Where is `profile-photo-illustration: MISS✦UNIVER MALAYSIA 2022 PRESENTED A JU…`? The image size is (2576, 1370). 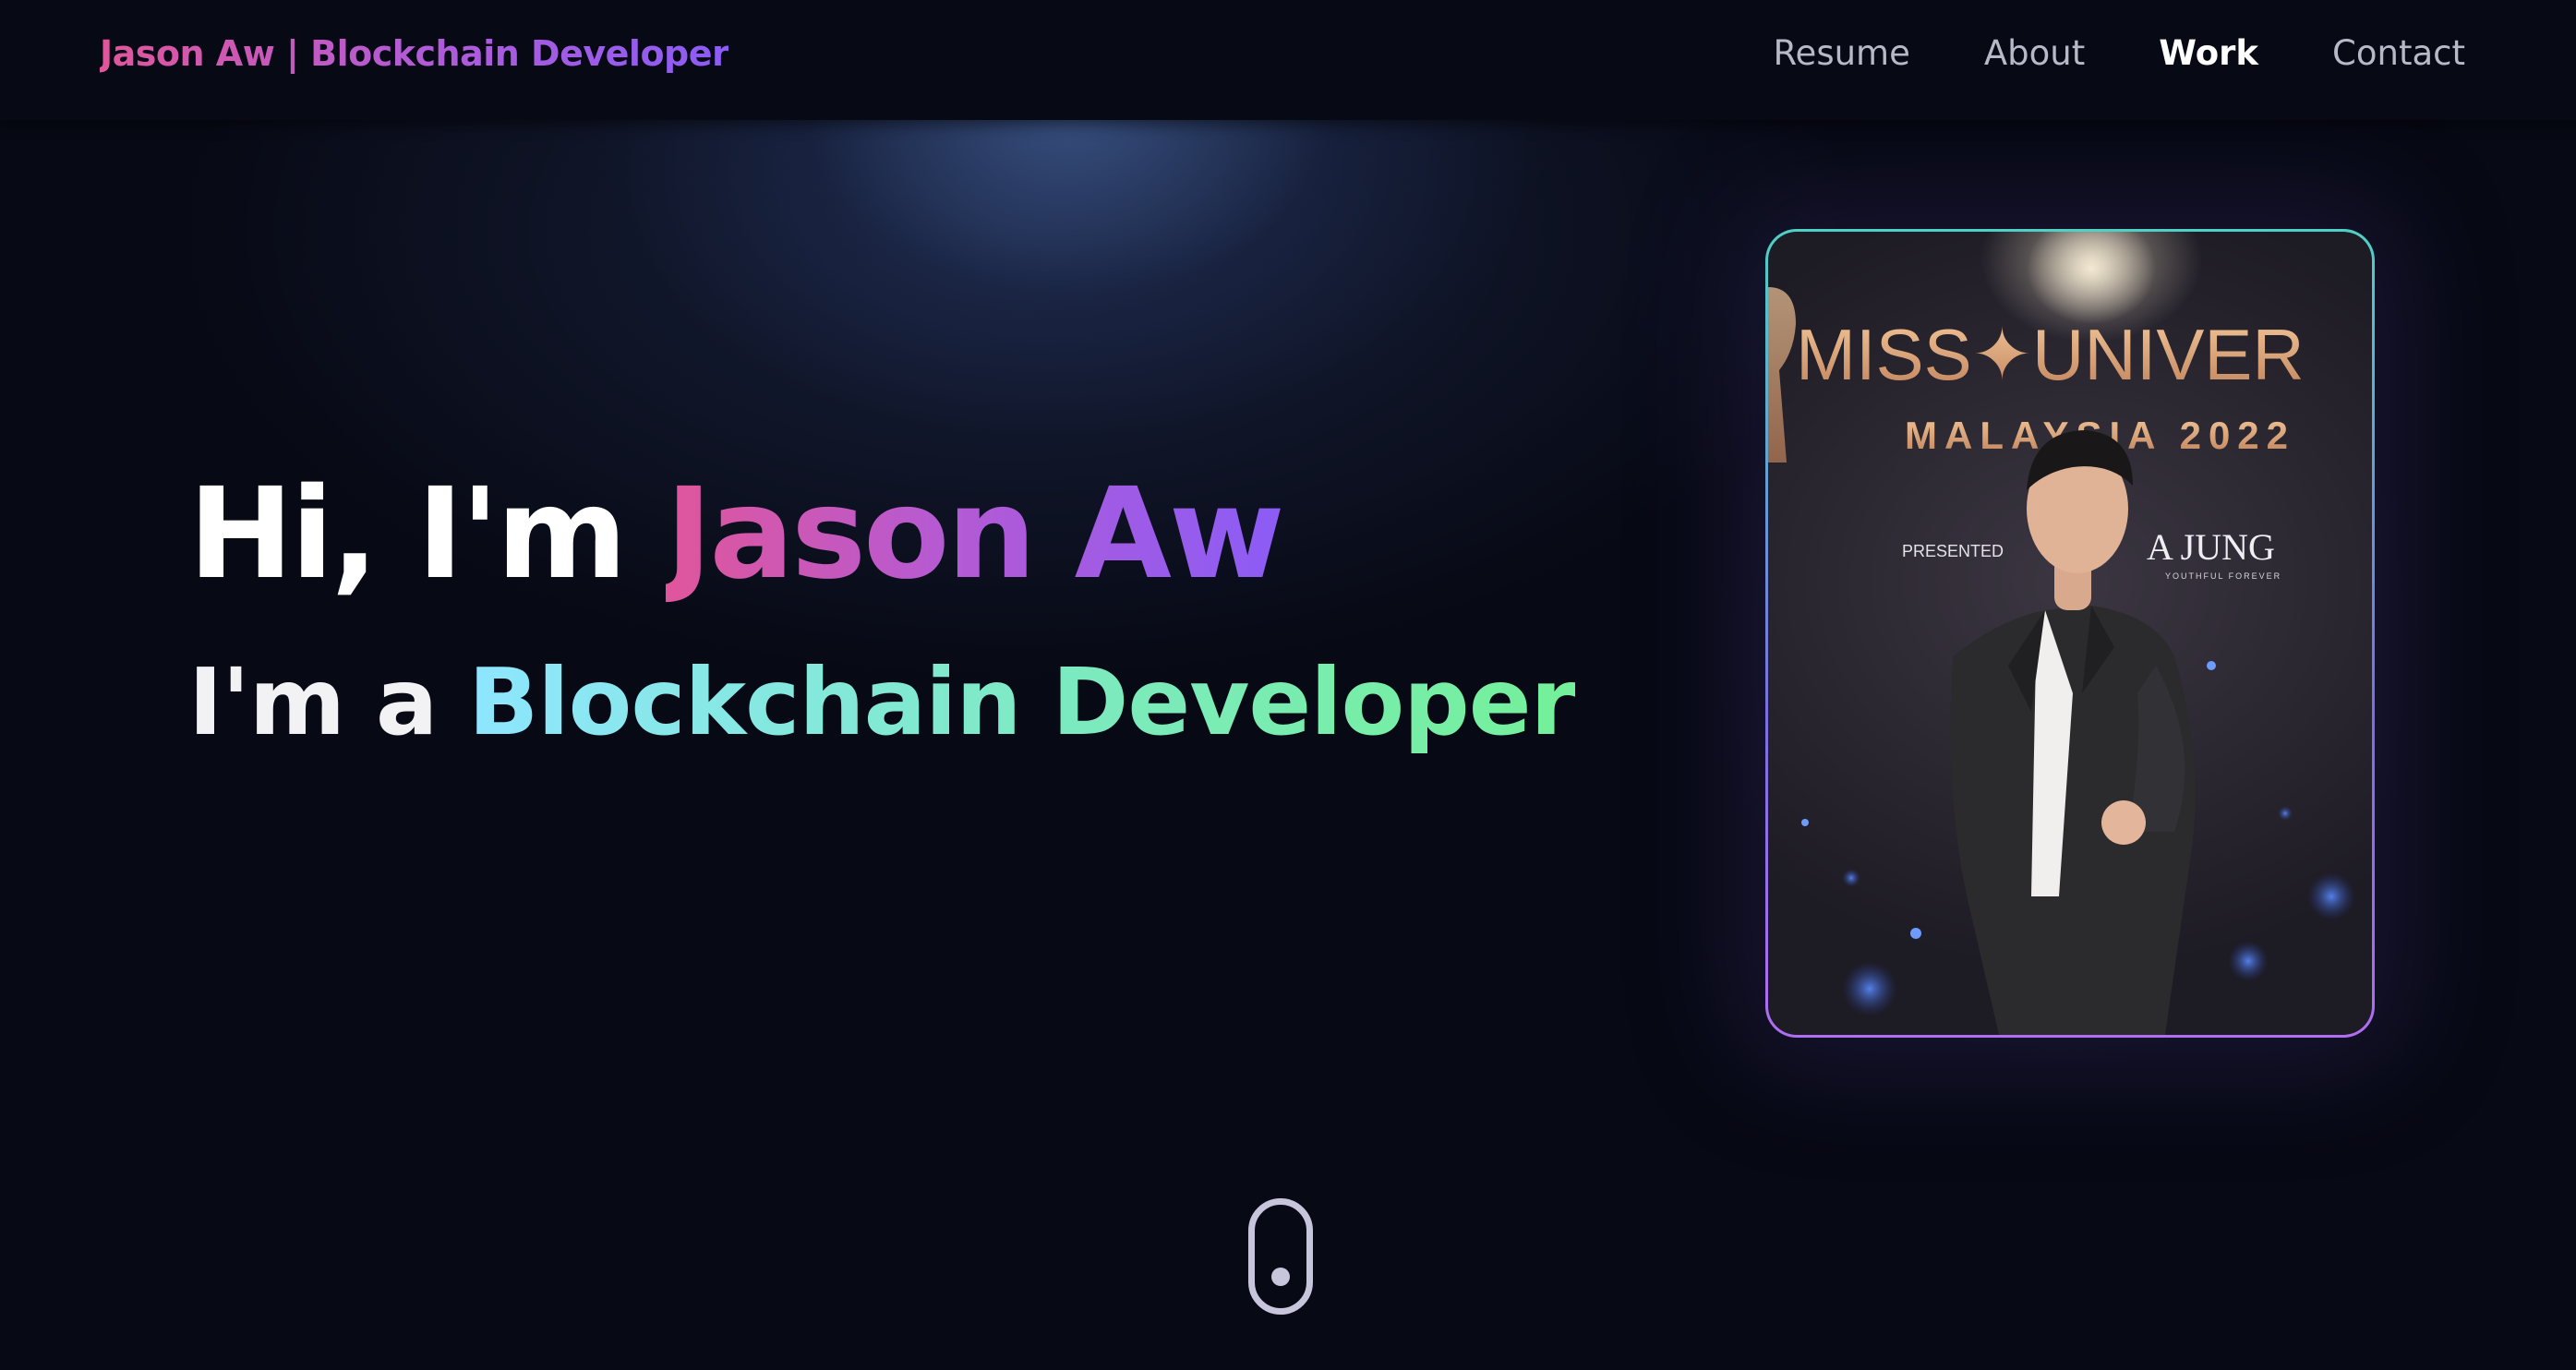
profile-photo-illustration: MISS✦UNIVER MALAYSIA 2022 PRESENTED A JU… is located at coordinates (2061, 634).